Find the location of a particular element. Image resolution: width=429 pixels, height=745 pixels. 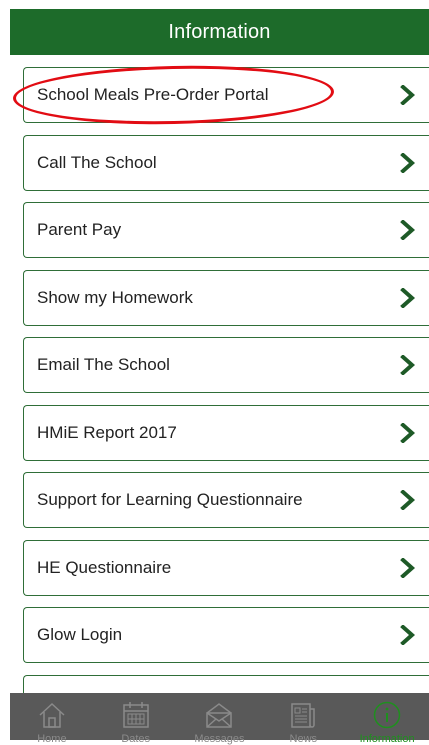

list-item-label: Support for Learning Questionnaire is located at coordinates (170, 499).